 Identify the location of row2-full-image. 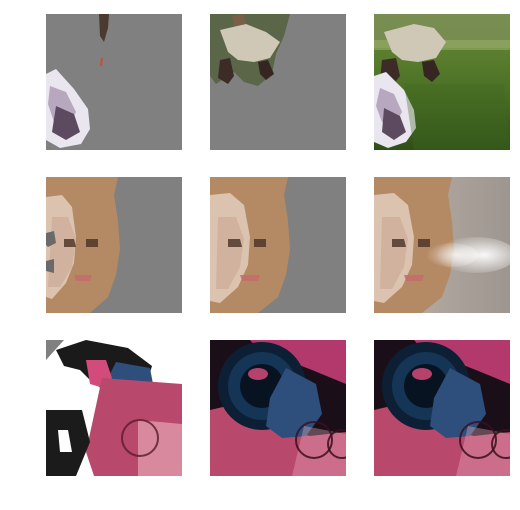
(442, 245).